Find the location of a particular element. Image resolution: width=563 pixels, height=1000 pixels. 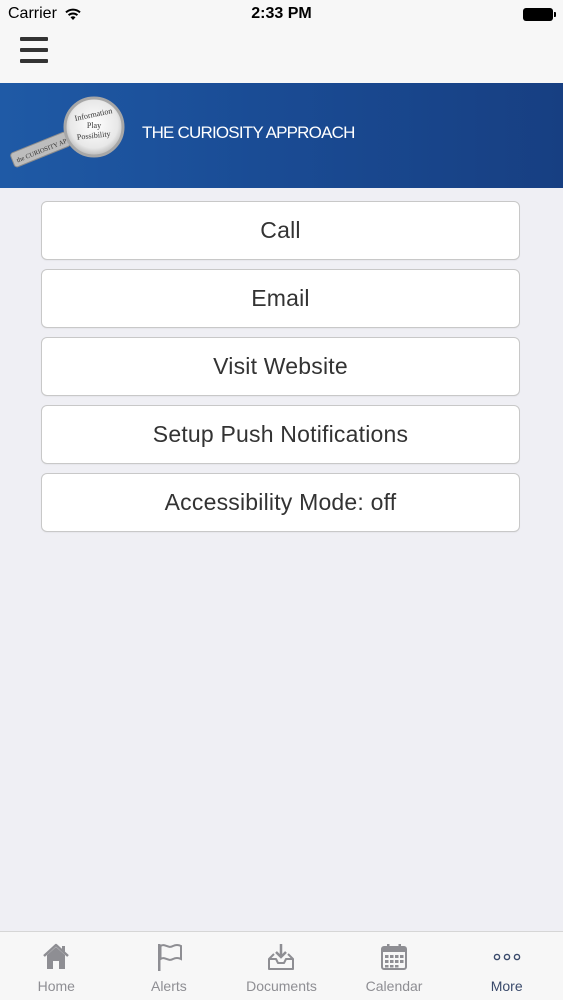

status-time: 2:33 PM is located at coordinates (281, 13).